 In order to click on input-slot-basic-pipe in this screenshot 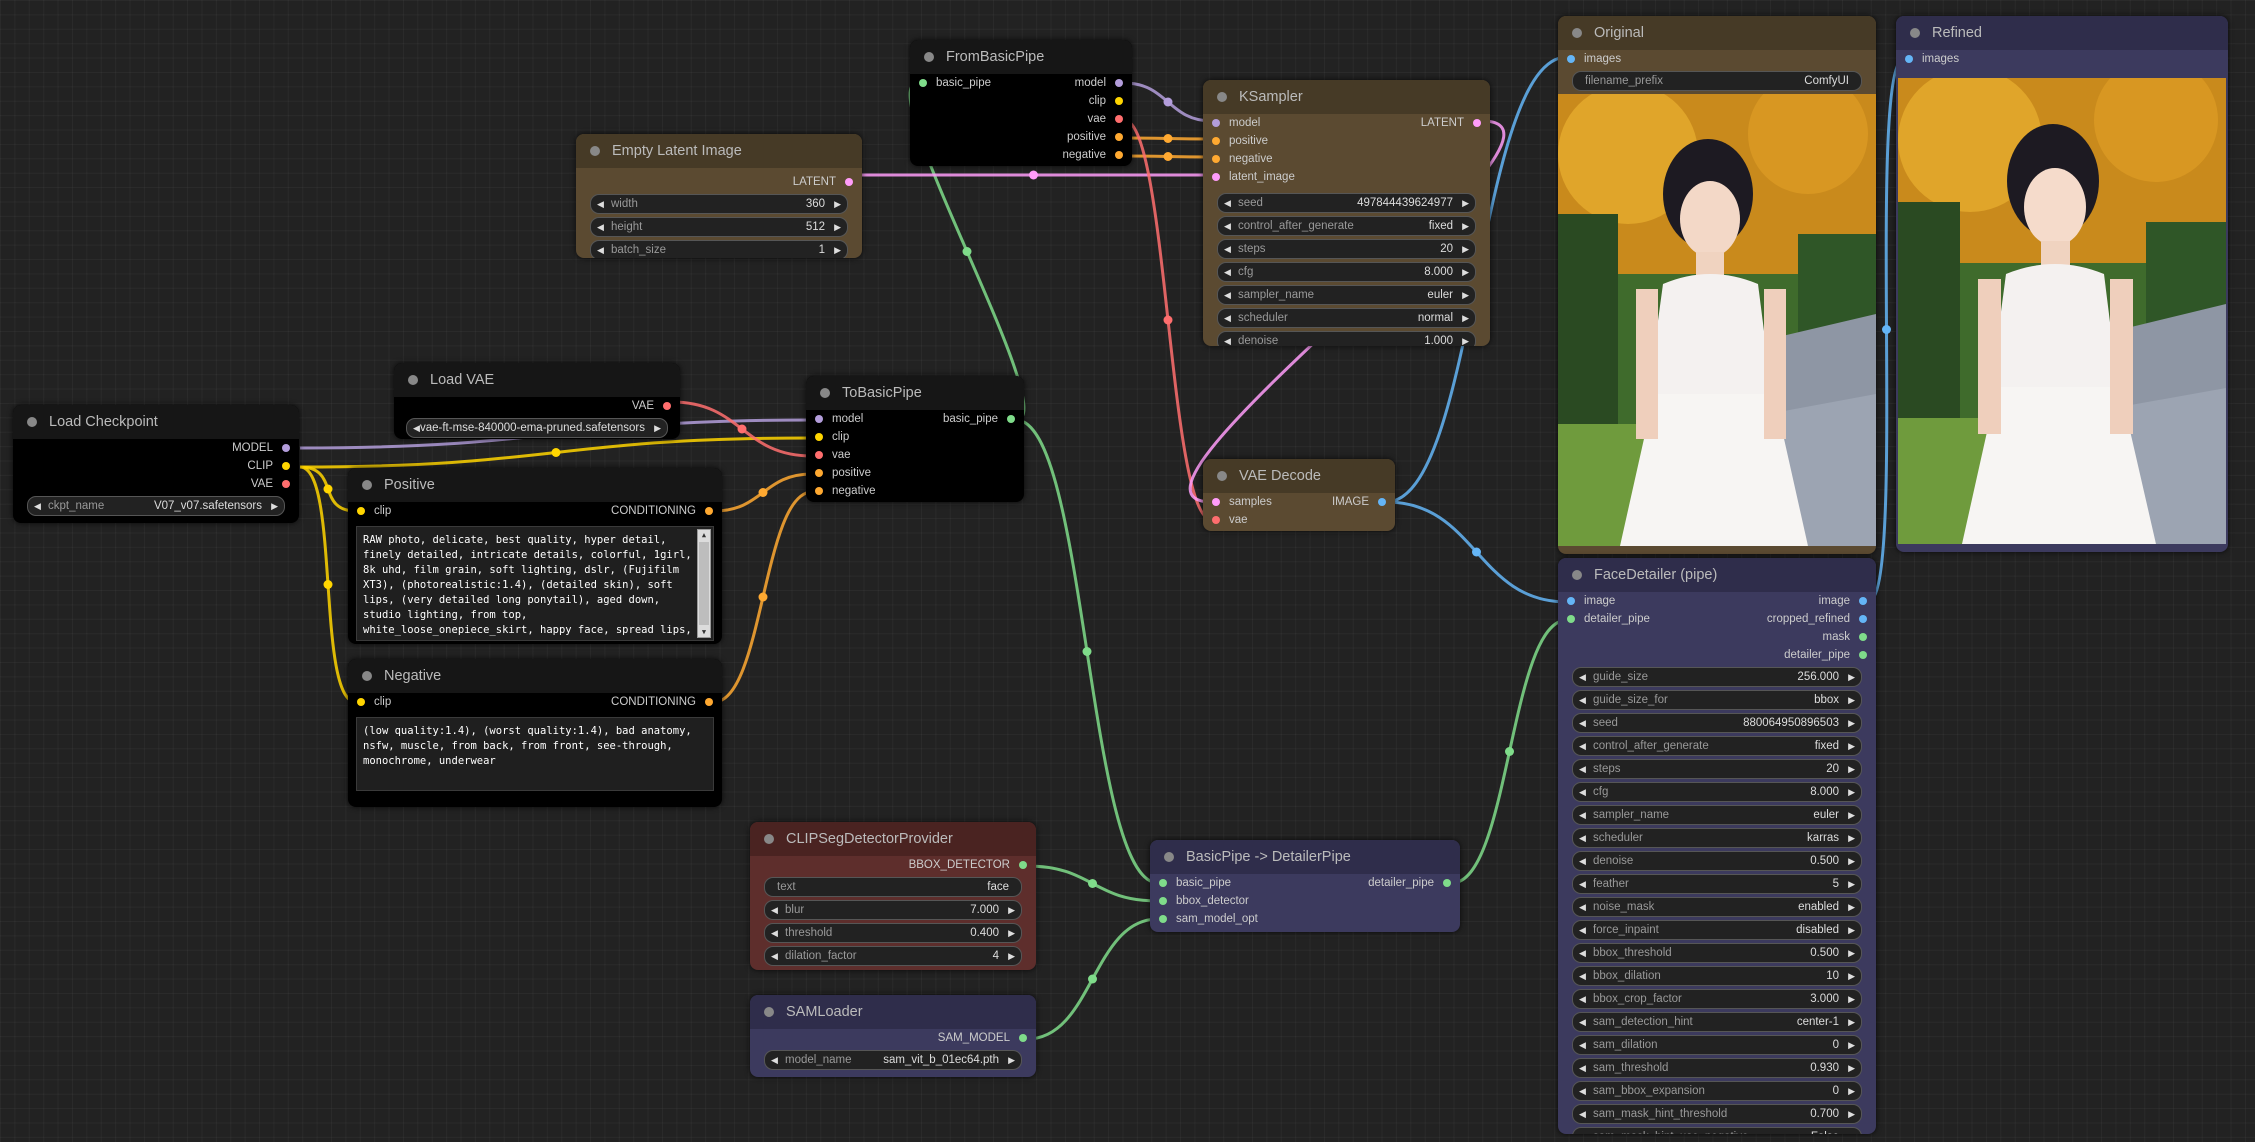, I will do `click(1163, 883)`.